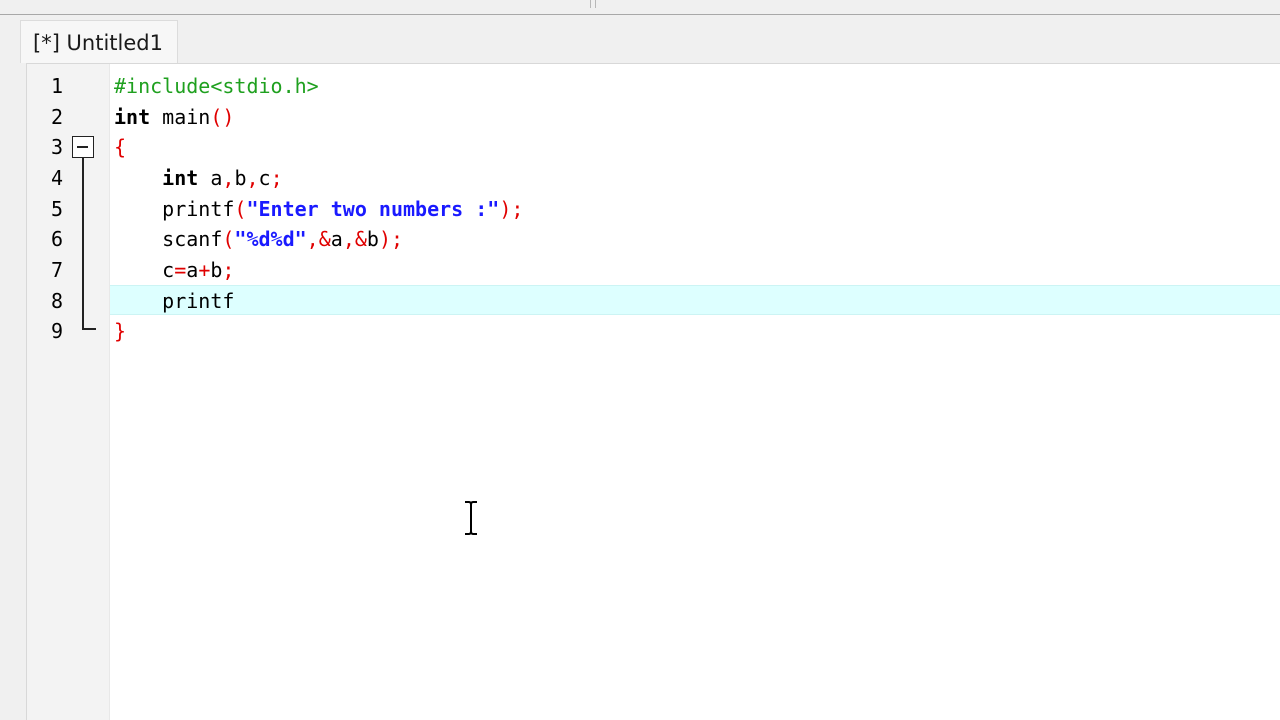  I want to click on identifier: scanf, so click(168, 239).